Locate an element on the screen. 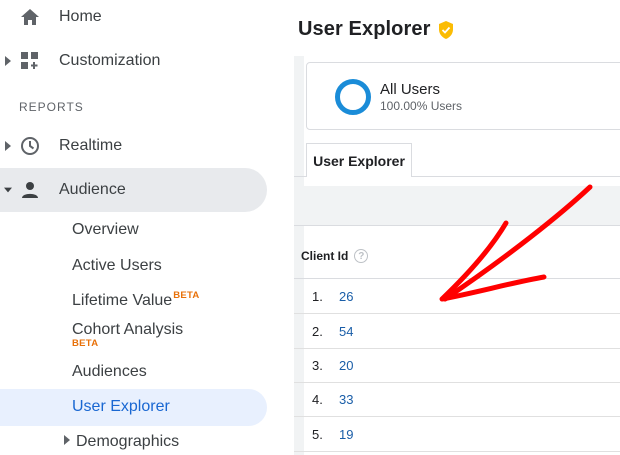 The width and height of the screenshot is (620, 455). nav-cohort-analysis-label: Cohort Analysis is located at coordinates (128, 329).